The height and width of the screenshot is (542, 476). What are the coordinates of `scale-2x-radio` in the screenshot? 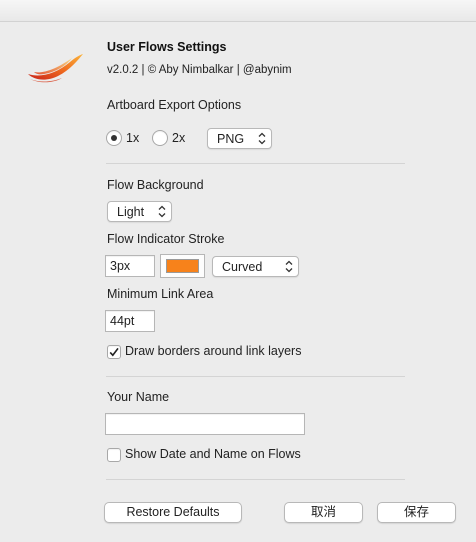 It's located at (160, 138).